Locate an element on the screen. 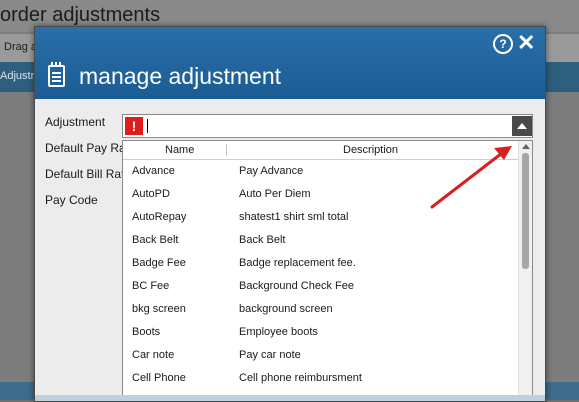 The width and height of the screenshot is (579, 402). annotation-arrow is located at coordinates (471, 177).